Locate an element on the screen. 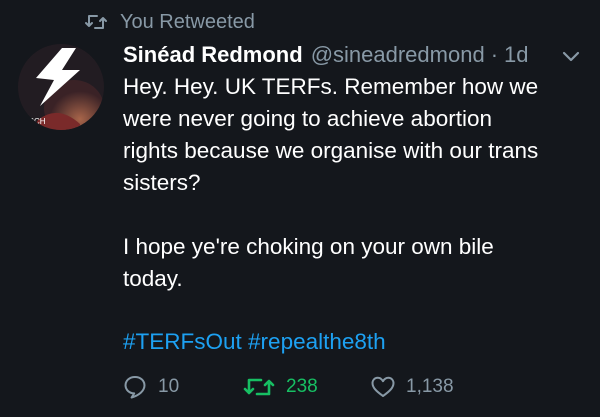 This screenshot has height=417, width=600. hashtag-link: #repealthe8th is located at coordinates (317, 341).